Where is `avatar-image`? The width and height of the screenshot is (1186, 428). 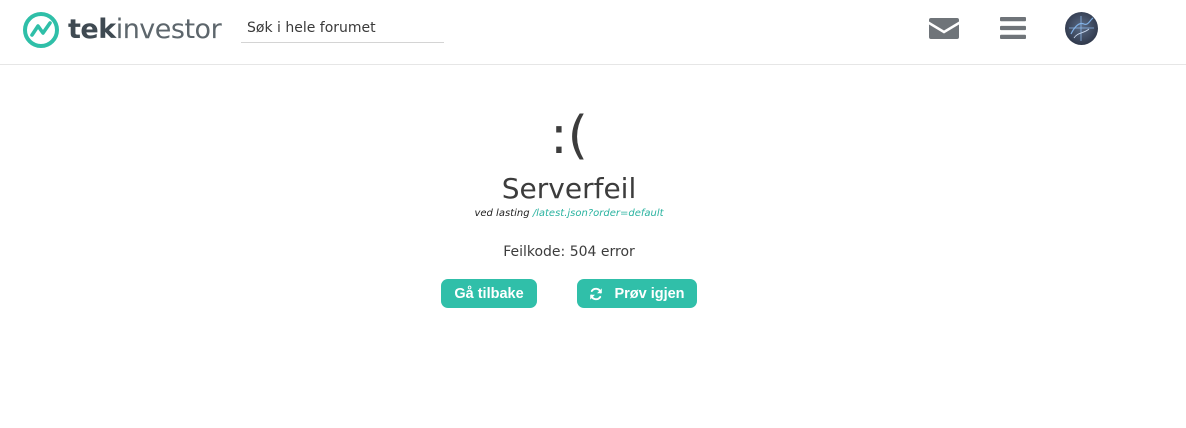 avatar-image is located at coordinates (1081, 28).